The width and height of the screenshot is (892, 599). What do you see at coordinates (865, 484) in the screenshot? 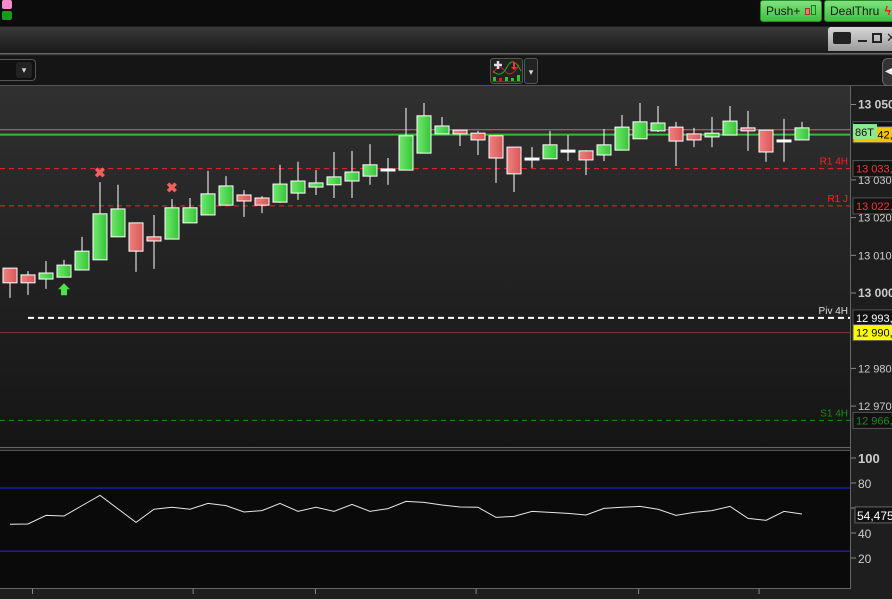
I see `osc-tick-label: 80` at bounding box center [865, 484].